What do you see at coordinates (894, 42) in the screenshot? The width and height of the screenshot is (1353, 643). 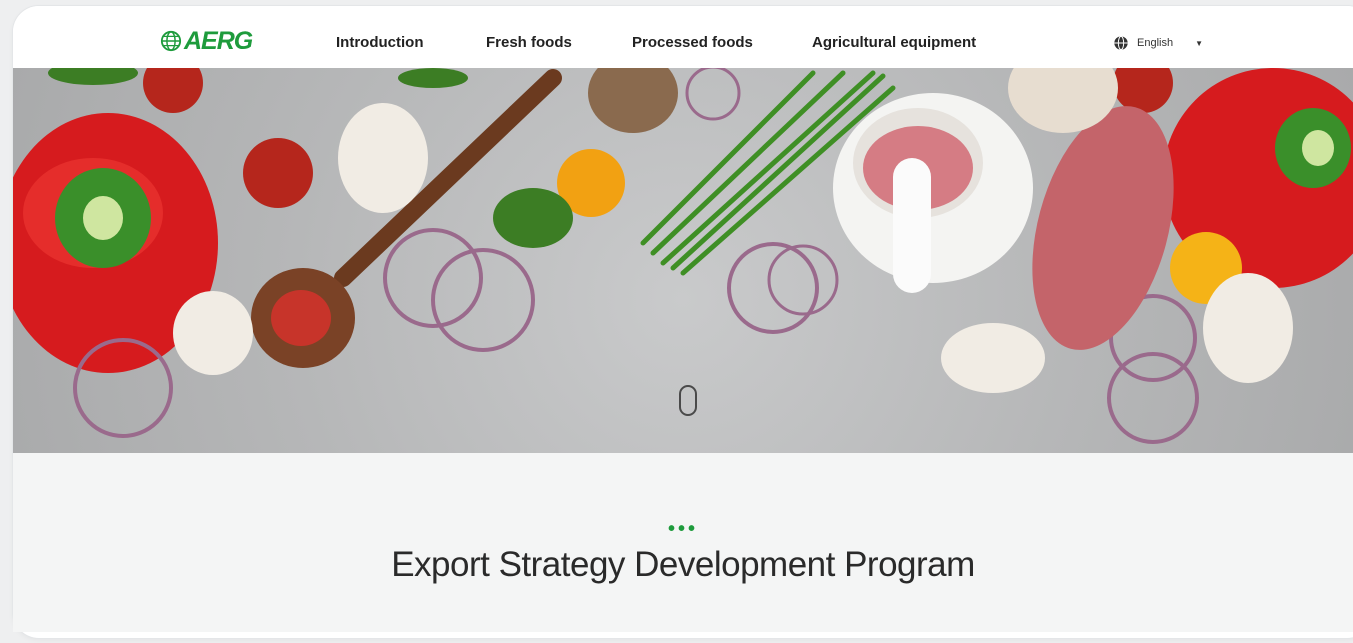 I see `nav-item-agricultural-equipment: Agricultural equipment` at bounding box center [894, 42].